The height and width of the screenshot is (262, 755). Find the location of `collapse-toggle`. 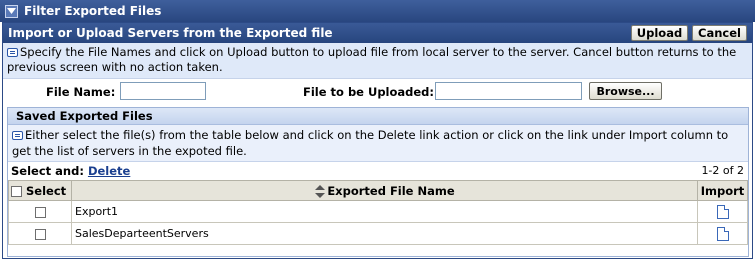

collapse-toggle is located at coordinates (11, 11).